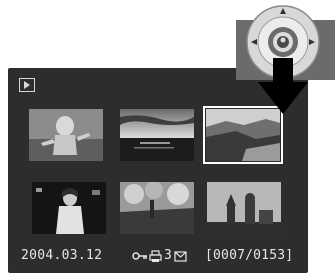 The width and height of the screenshot is (335, 279). Describe the element at coordinates (285, 62) in the screenshot. I see `four-way-controller-icon` at that location.